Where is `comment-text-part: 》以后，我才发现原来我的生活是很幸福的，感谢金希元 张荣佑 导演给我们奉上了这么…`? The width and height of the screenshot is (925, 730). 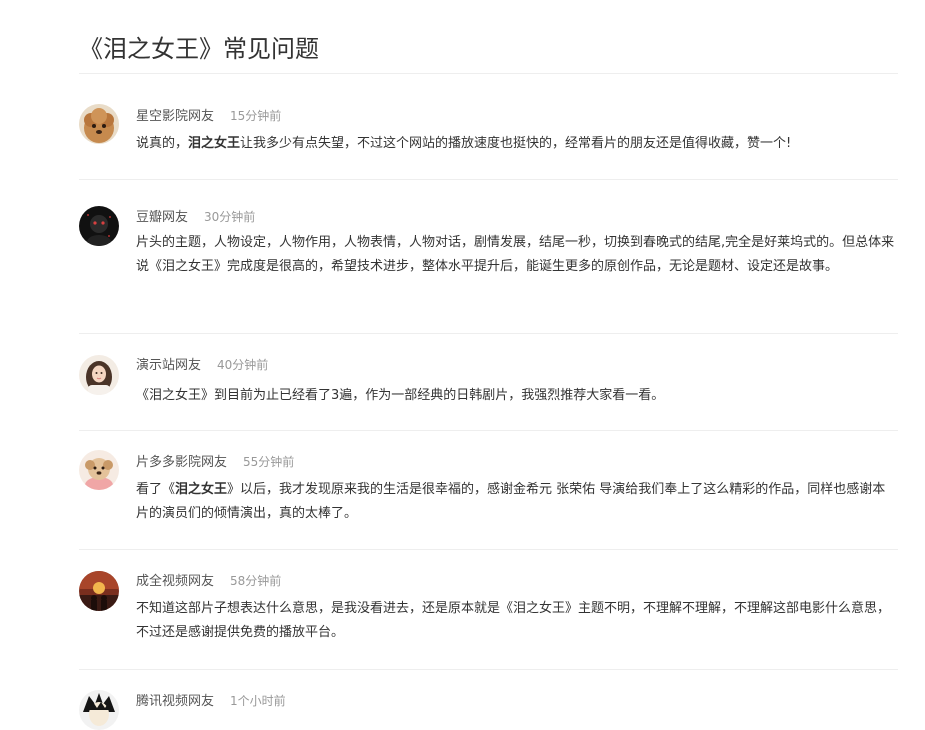
comment-text-part: 》以后，我才发现原来我的生活是很幸福的，感谢金希元 张荣佑 导演给我们奉上了这么… is located at coordinates (511, 501).